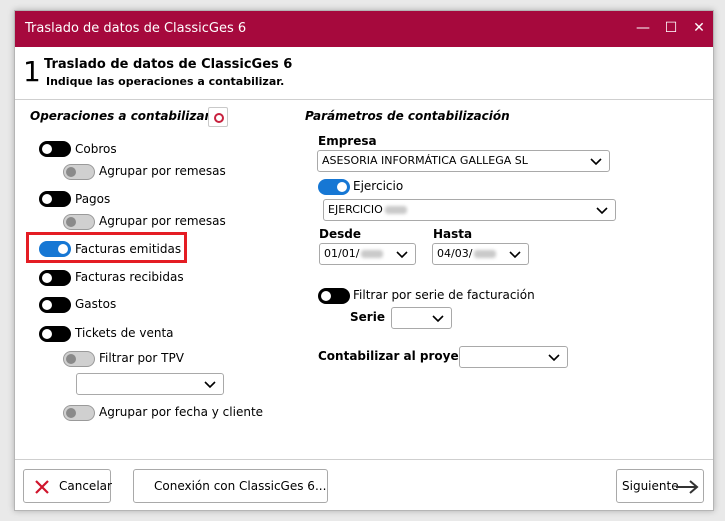  I want to click on step-number: 1, so click(32, 71).